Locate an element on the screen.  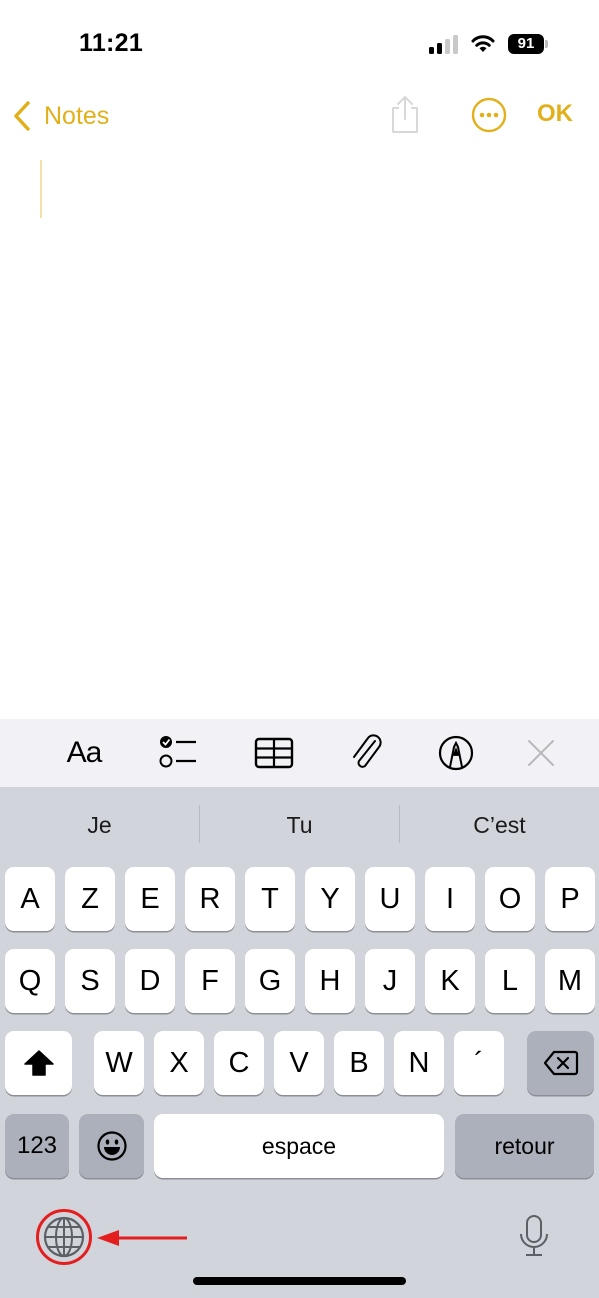
shift-arrow-icon is located at coordinates (38, 1063).